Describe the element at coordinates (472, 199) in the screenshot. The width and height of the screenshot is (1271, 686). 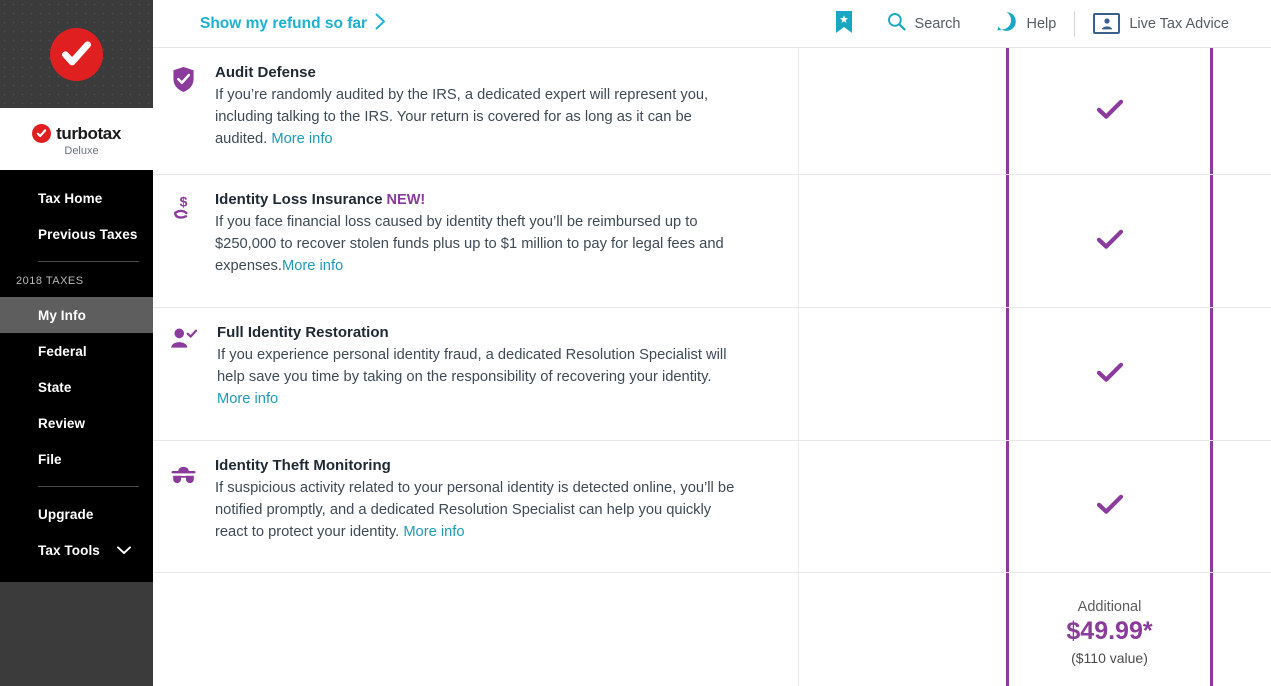
I see `feature-title: Identity Loss Insurance NEW!` at that location.